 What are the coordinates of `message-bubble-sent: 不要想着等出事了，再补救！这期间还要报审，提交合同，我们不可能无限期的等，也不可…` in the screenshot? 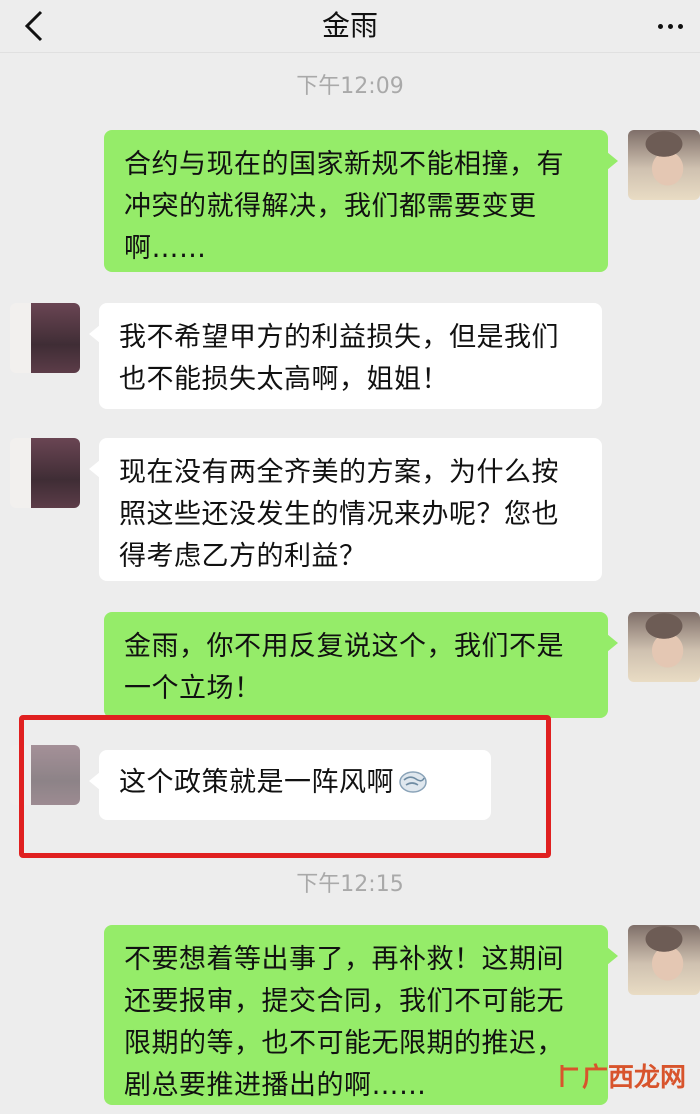 It's located at (361, 1015).